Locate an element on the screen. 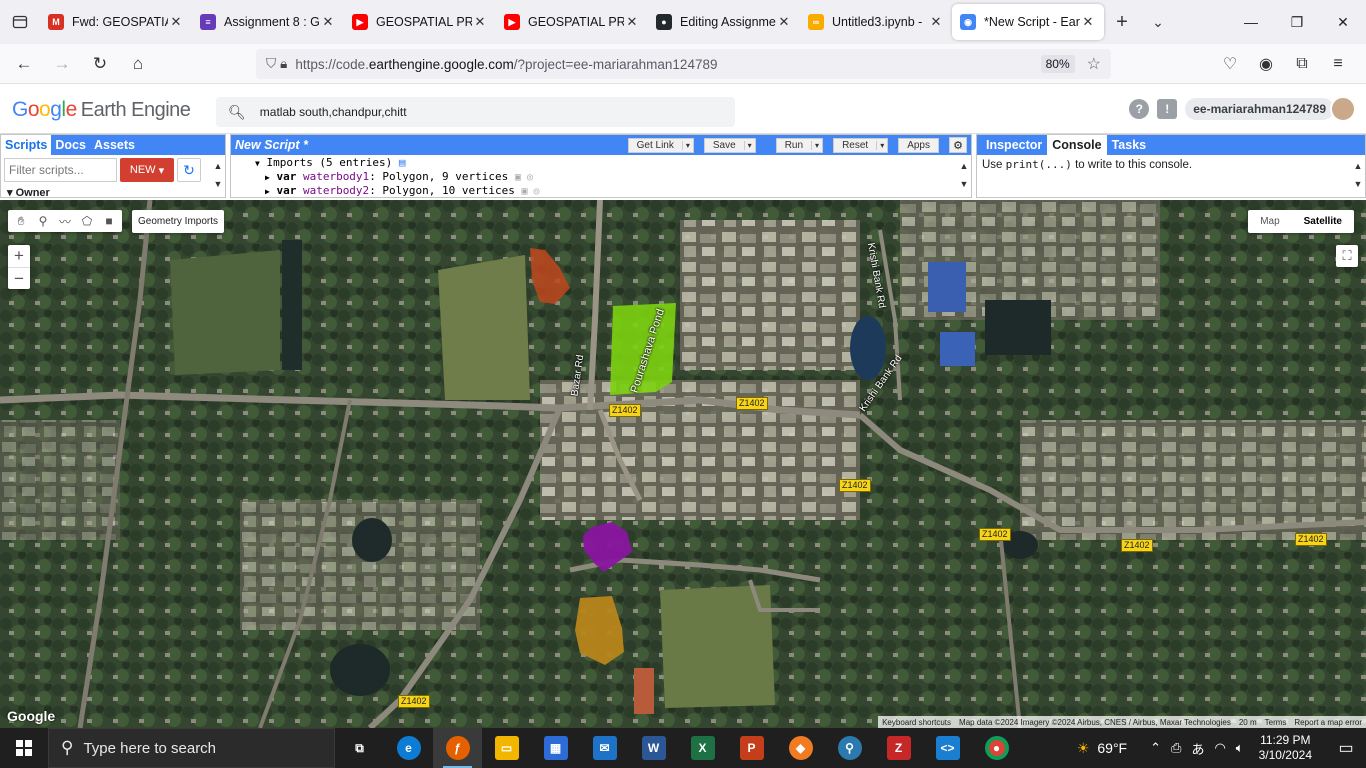 The width and height of the screenshot is (1366, 768). extensions-icon: ⧉ is located at coordinates (1302, 64).